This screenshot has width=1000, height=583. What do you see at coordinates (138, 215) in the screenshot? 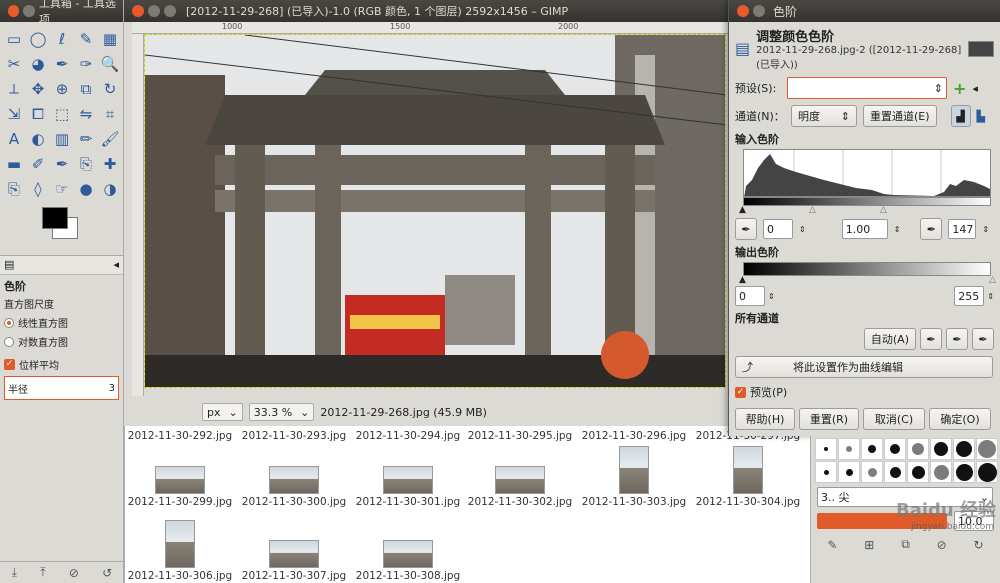
I see `vertical-ruler` at bounding box center [138, 215].